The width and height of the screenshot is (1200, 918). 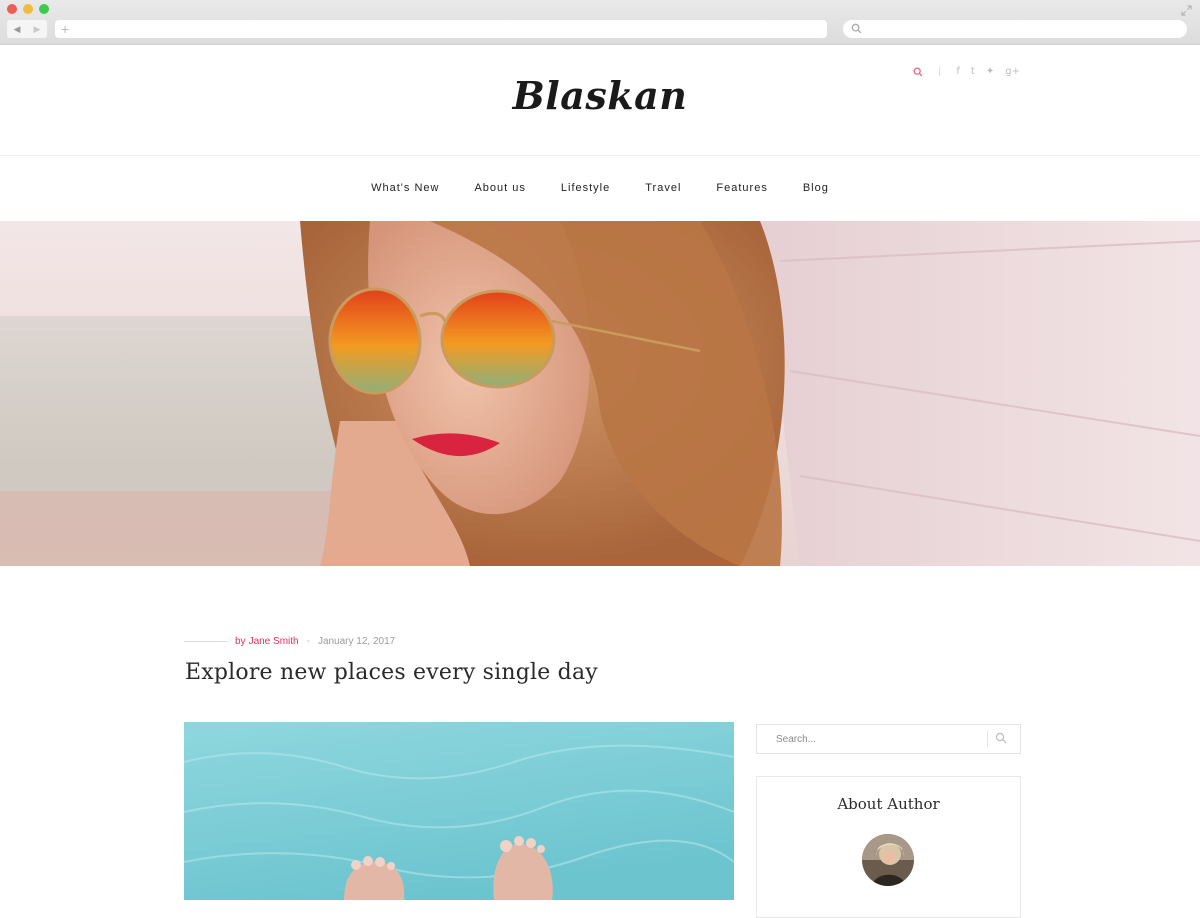 What do you see at coordinates (499, 188) in the screenshot?
I see `nav-item-about-us: About us` at bounding box center [499, 188].